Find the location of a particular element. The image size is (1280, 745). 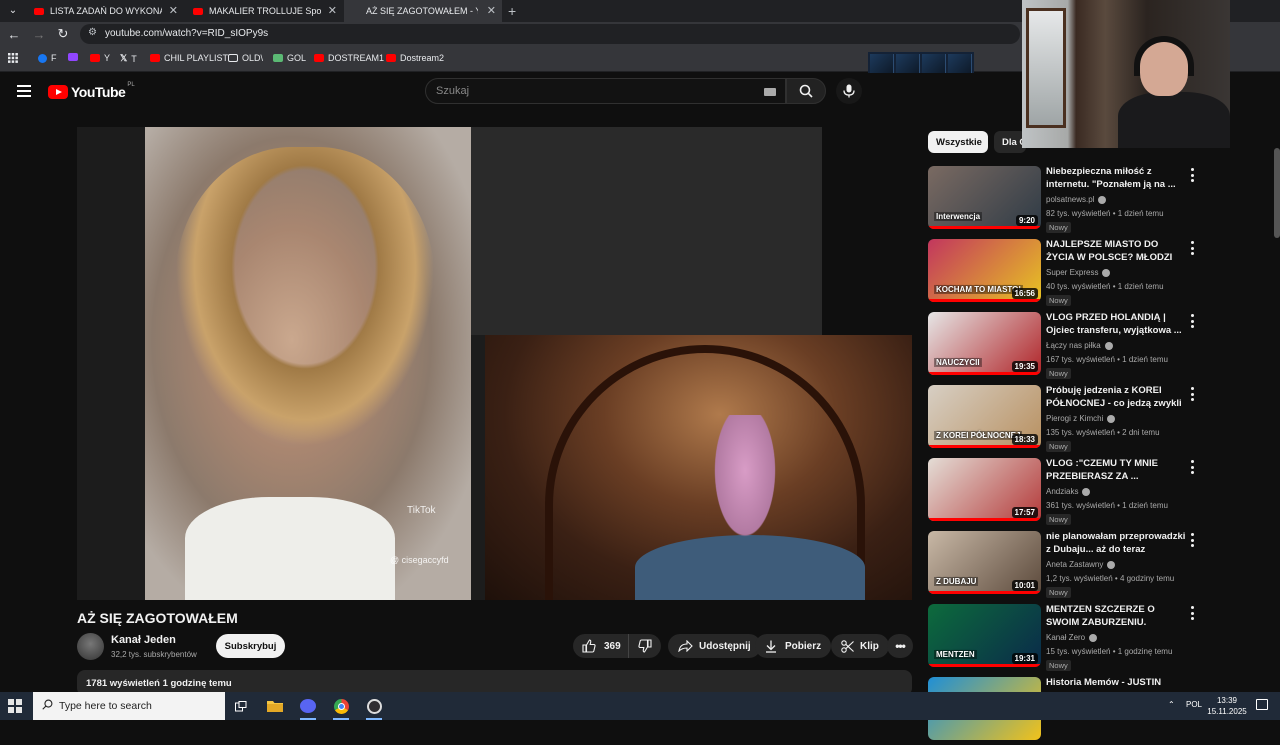

browser-tab-active: AŻ SIĘ ZAGOTOWAŁEM - YouTube ✕ is located at coordinates (423, 11).